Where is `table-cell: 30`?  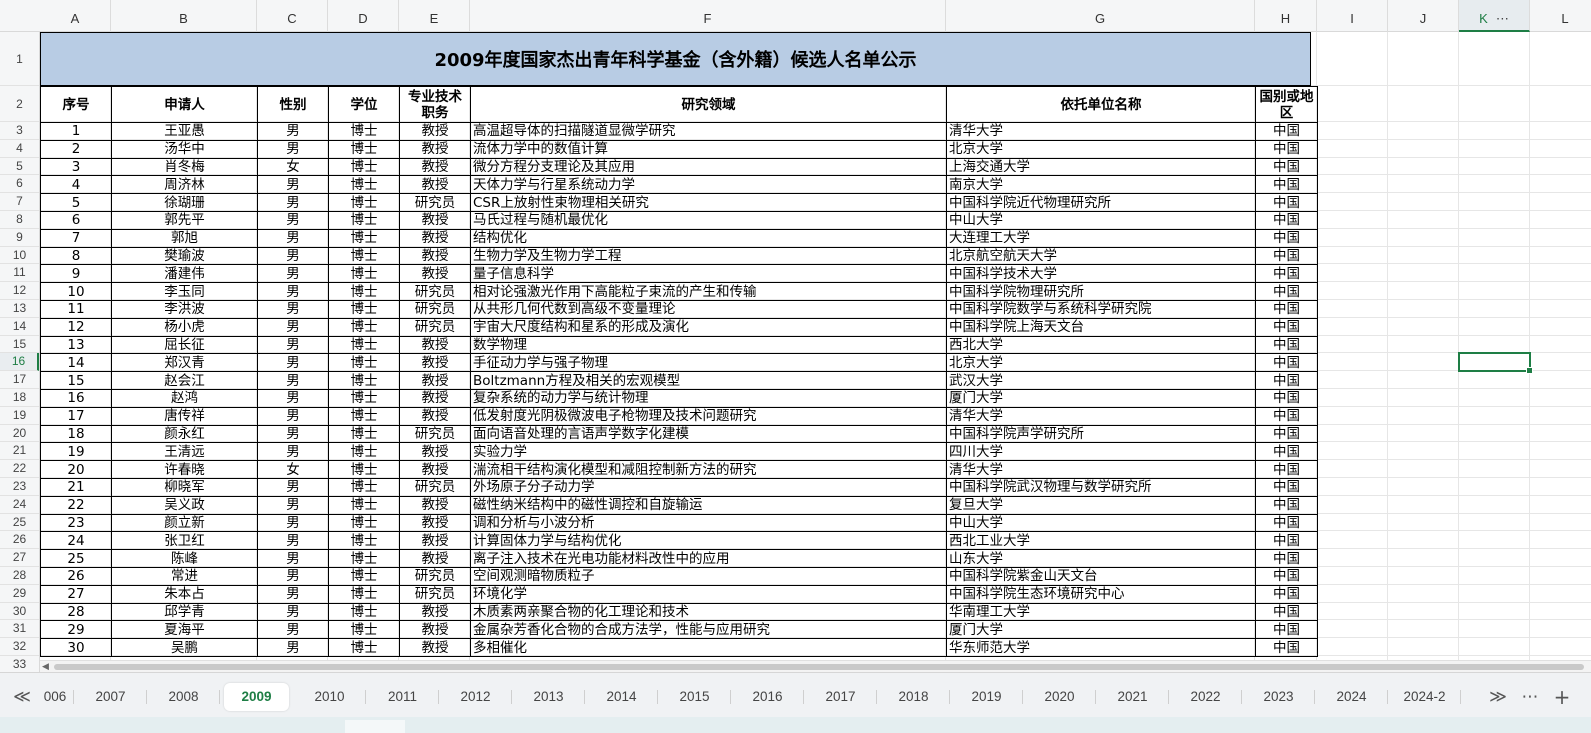
table-cell: 30 is located at coordinates (76, 647).